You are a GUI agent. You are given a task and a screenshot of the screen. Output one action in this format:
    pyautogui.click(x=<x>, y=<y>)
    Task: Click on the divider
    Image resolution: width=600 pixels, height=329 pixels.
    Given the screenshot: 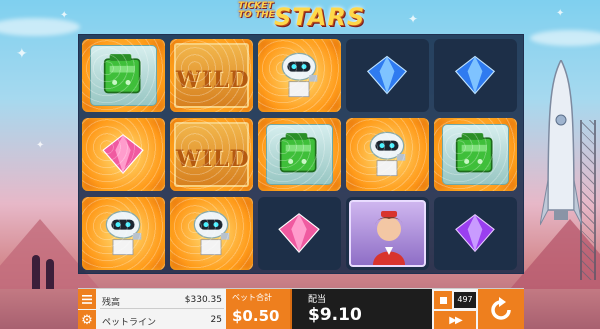 What is the action you would take?
    pyautogui.click(x=162, y=308)
    